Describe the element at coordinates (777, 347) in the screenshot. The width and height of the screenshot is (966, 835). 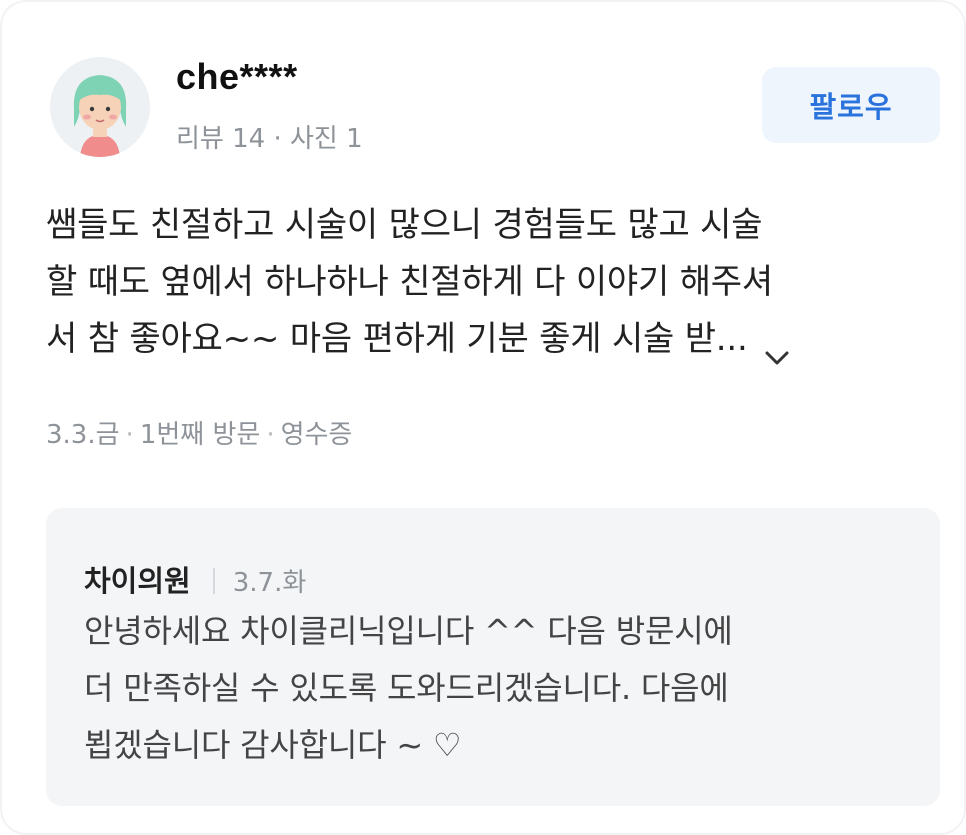
I see `chevron-down-icon` at that location.